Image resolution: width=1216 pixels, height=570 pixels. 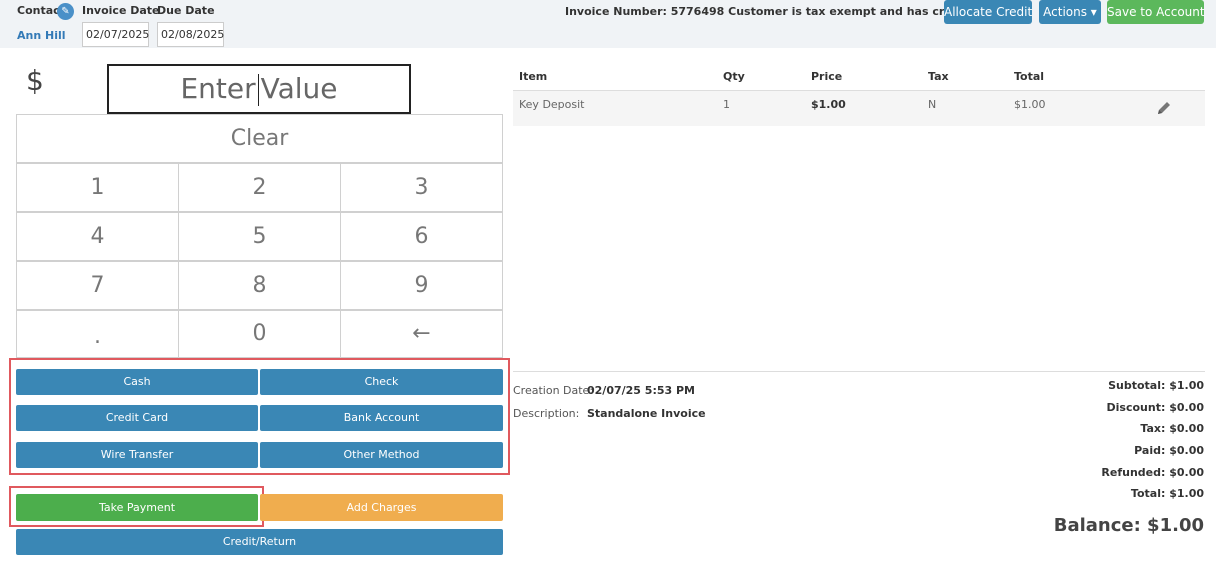 I want to click on pencil-icon, so click(x=1164, y=108).